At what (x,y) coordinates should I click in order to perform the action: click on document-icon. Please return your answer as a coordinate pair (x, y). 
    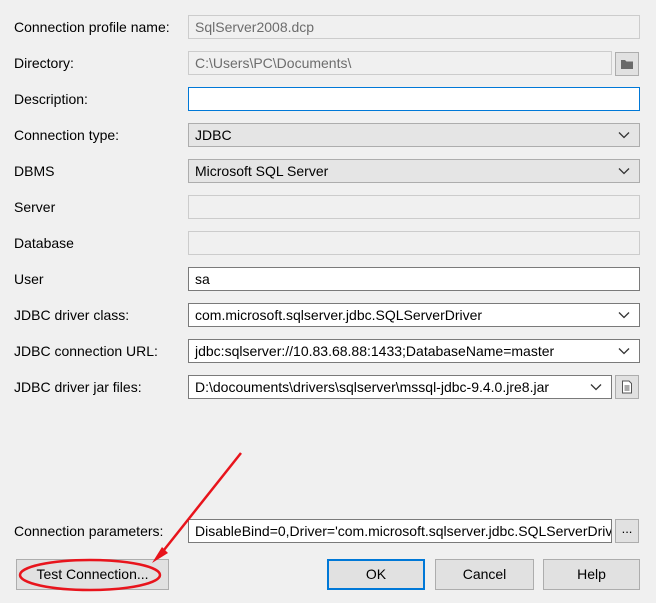
    Looking at the image, I should click on (627, 387).